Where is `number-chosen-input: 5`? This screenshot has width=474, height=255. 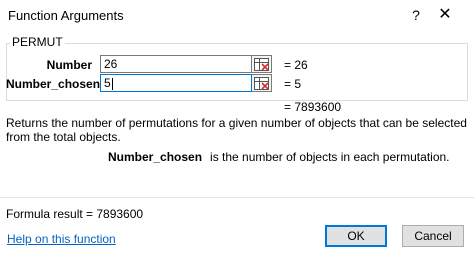 number-chosen-input: 5 is located at coordinates (176, 83).